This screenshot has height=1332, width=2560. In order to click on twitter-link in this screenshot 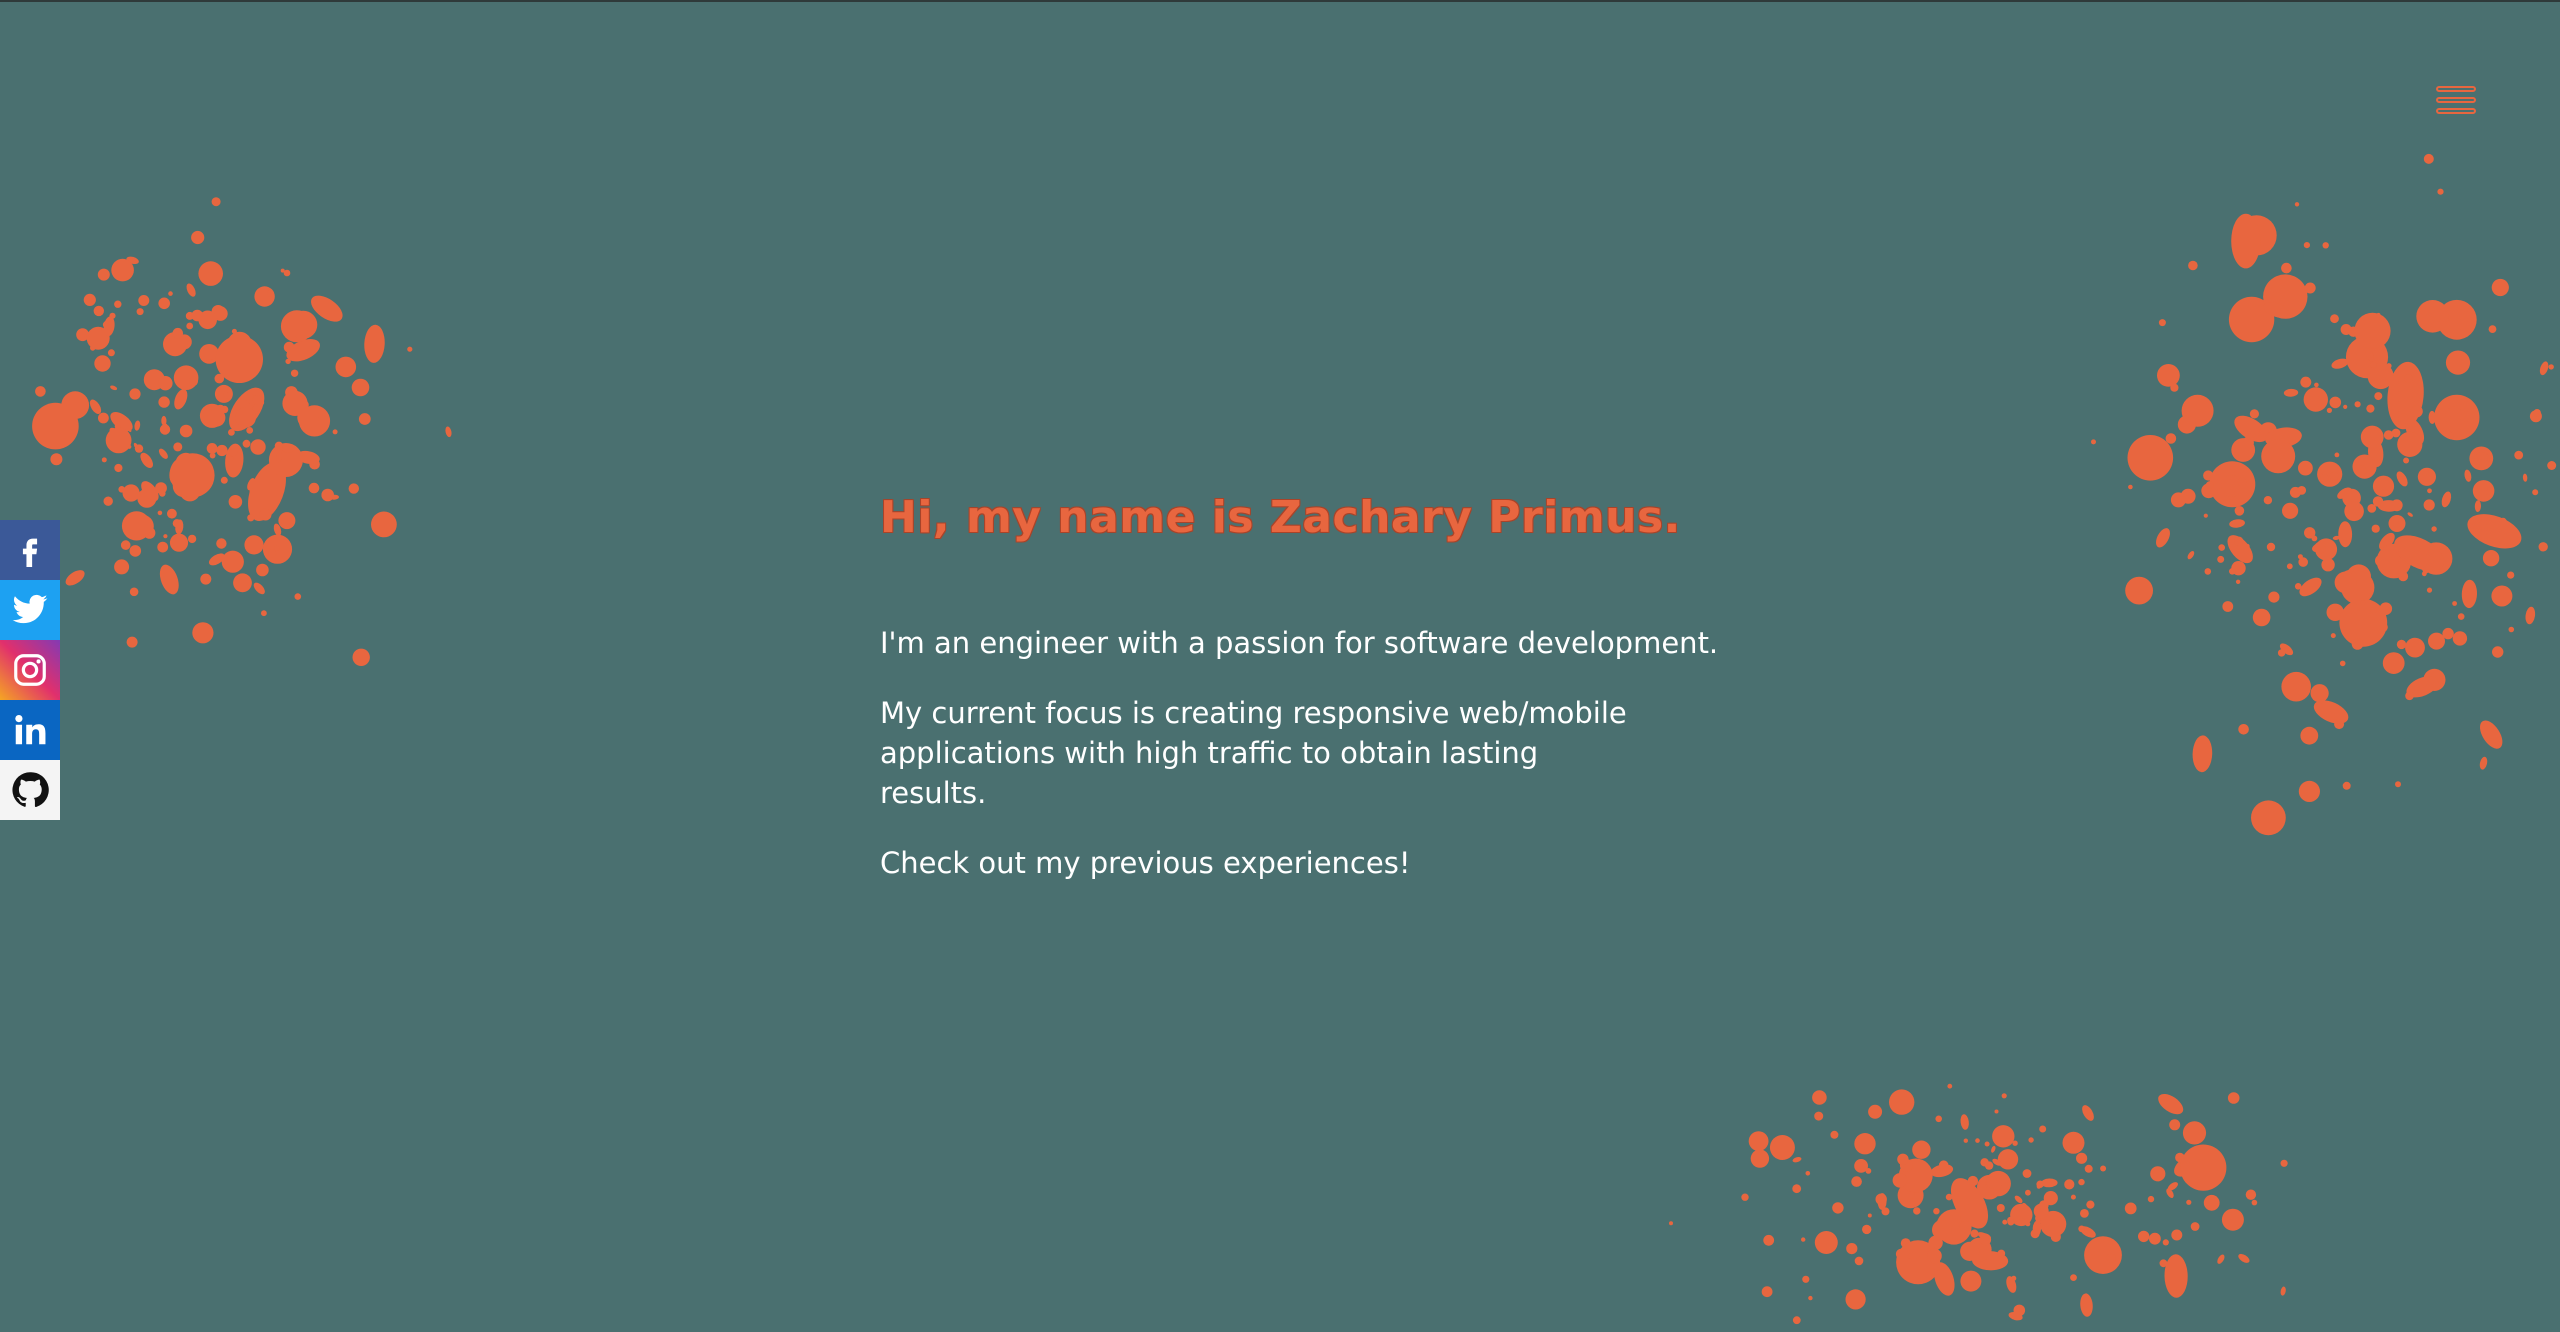, I will do `click(30, 610)`.